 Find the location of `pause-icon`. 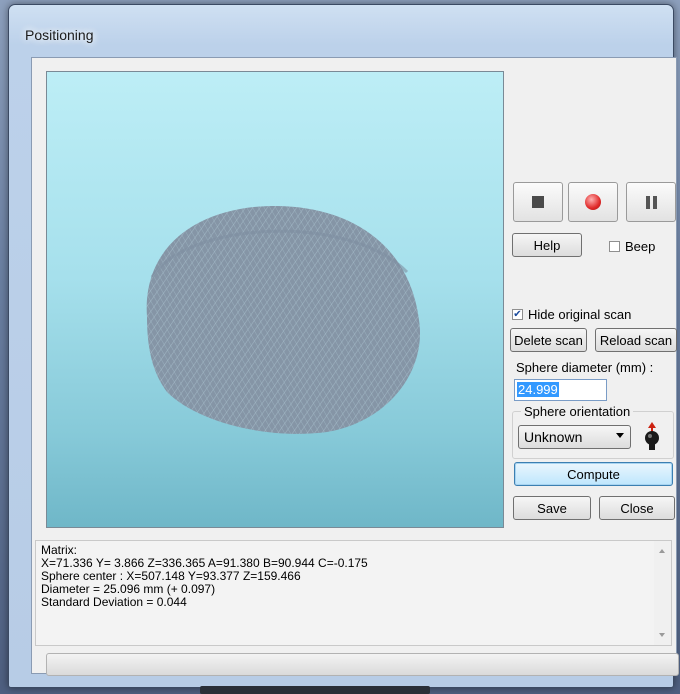

pause-icon is located at coordinates (651, 202).